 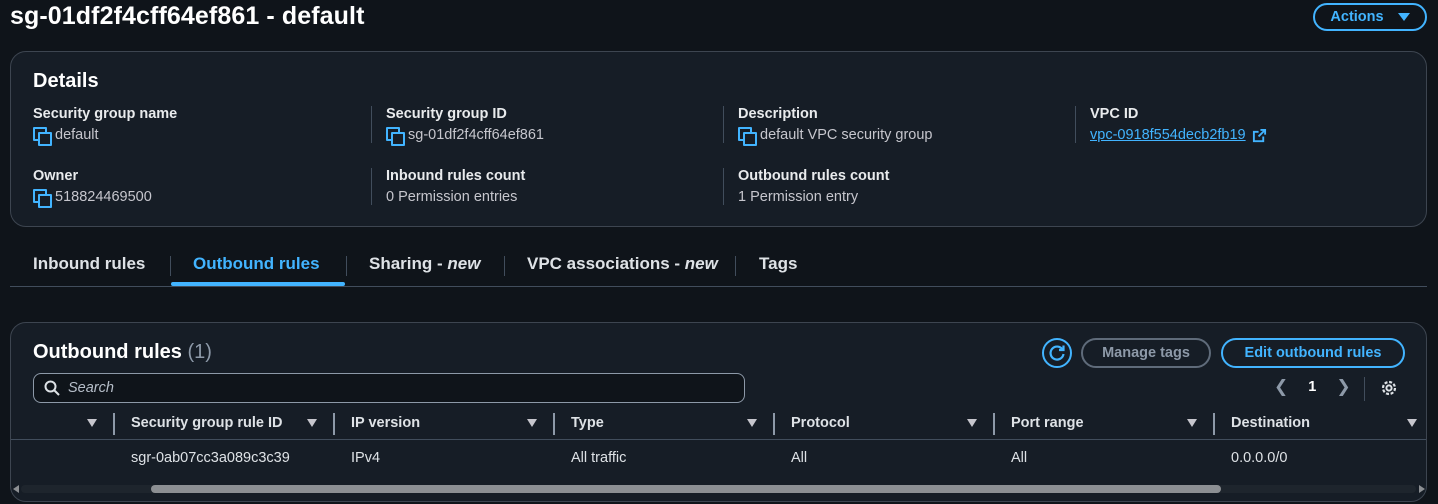 I want to click on field-value: 1 Permission entry, so click(x=798, y=197).